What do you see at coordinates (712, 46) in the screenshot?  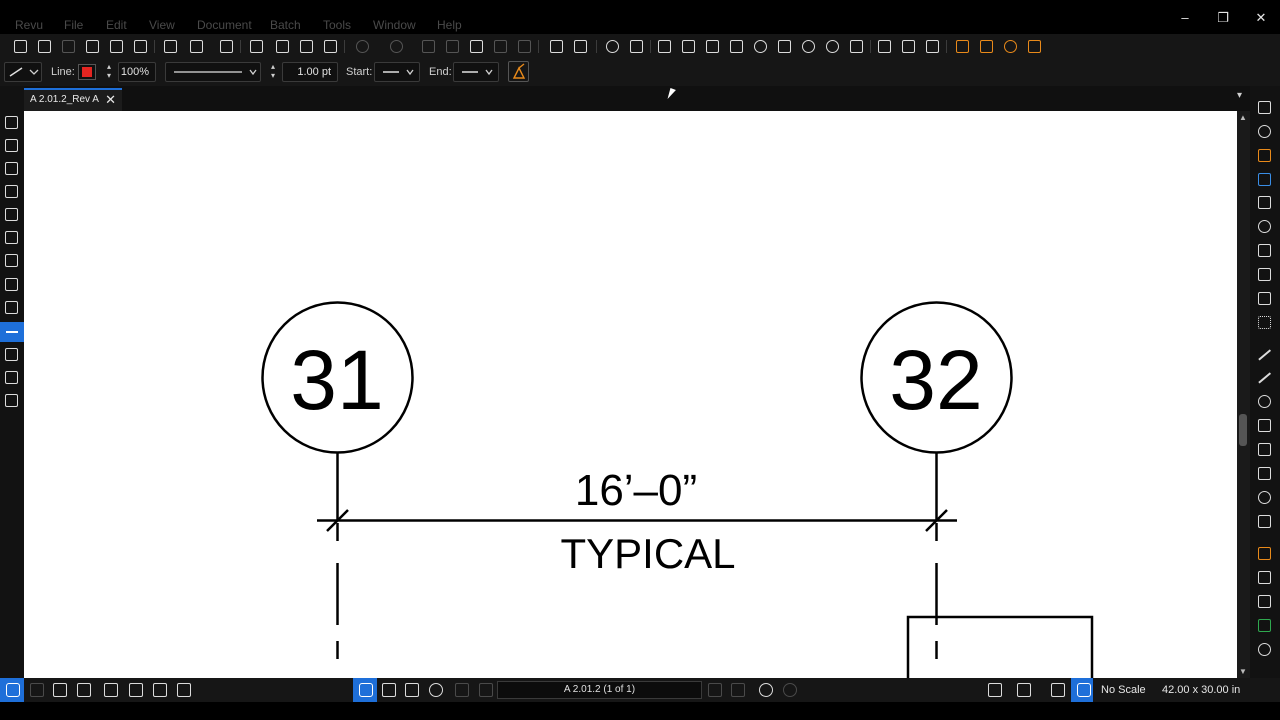 I see `align-center-icon` at bounding box center [712, 46].